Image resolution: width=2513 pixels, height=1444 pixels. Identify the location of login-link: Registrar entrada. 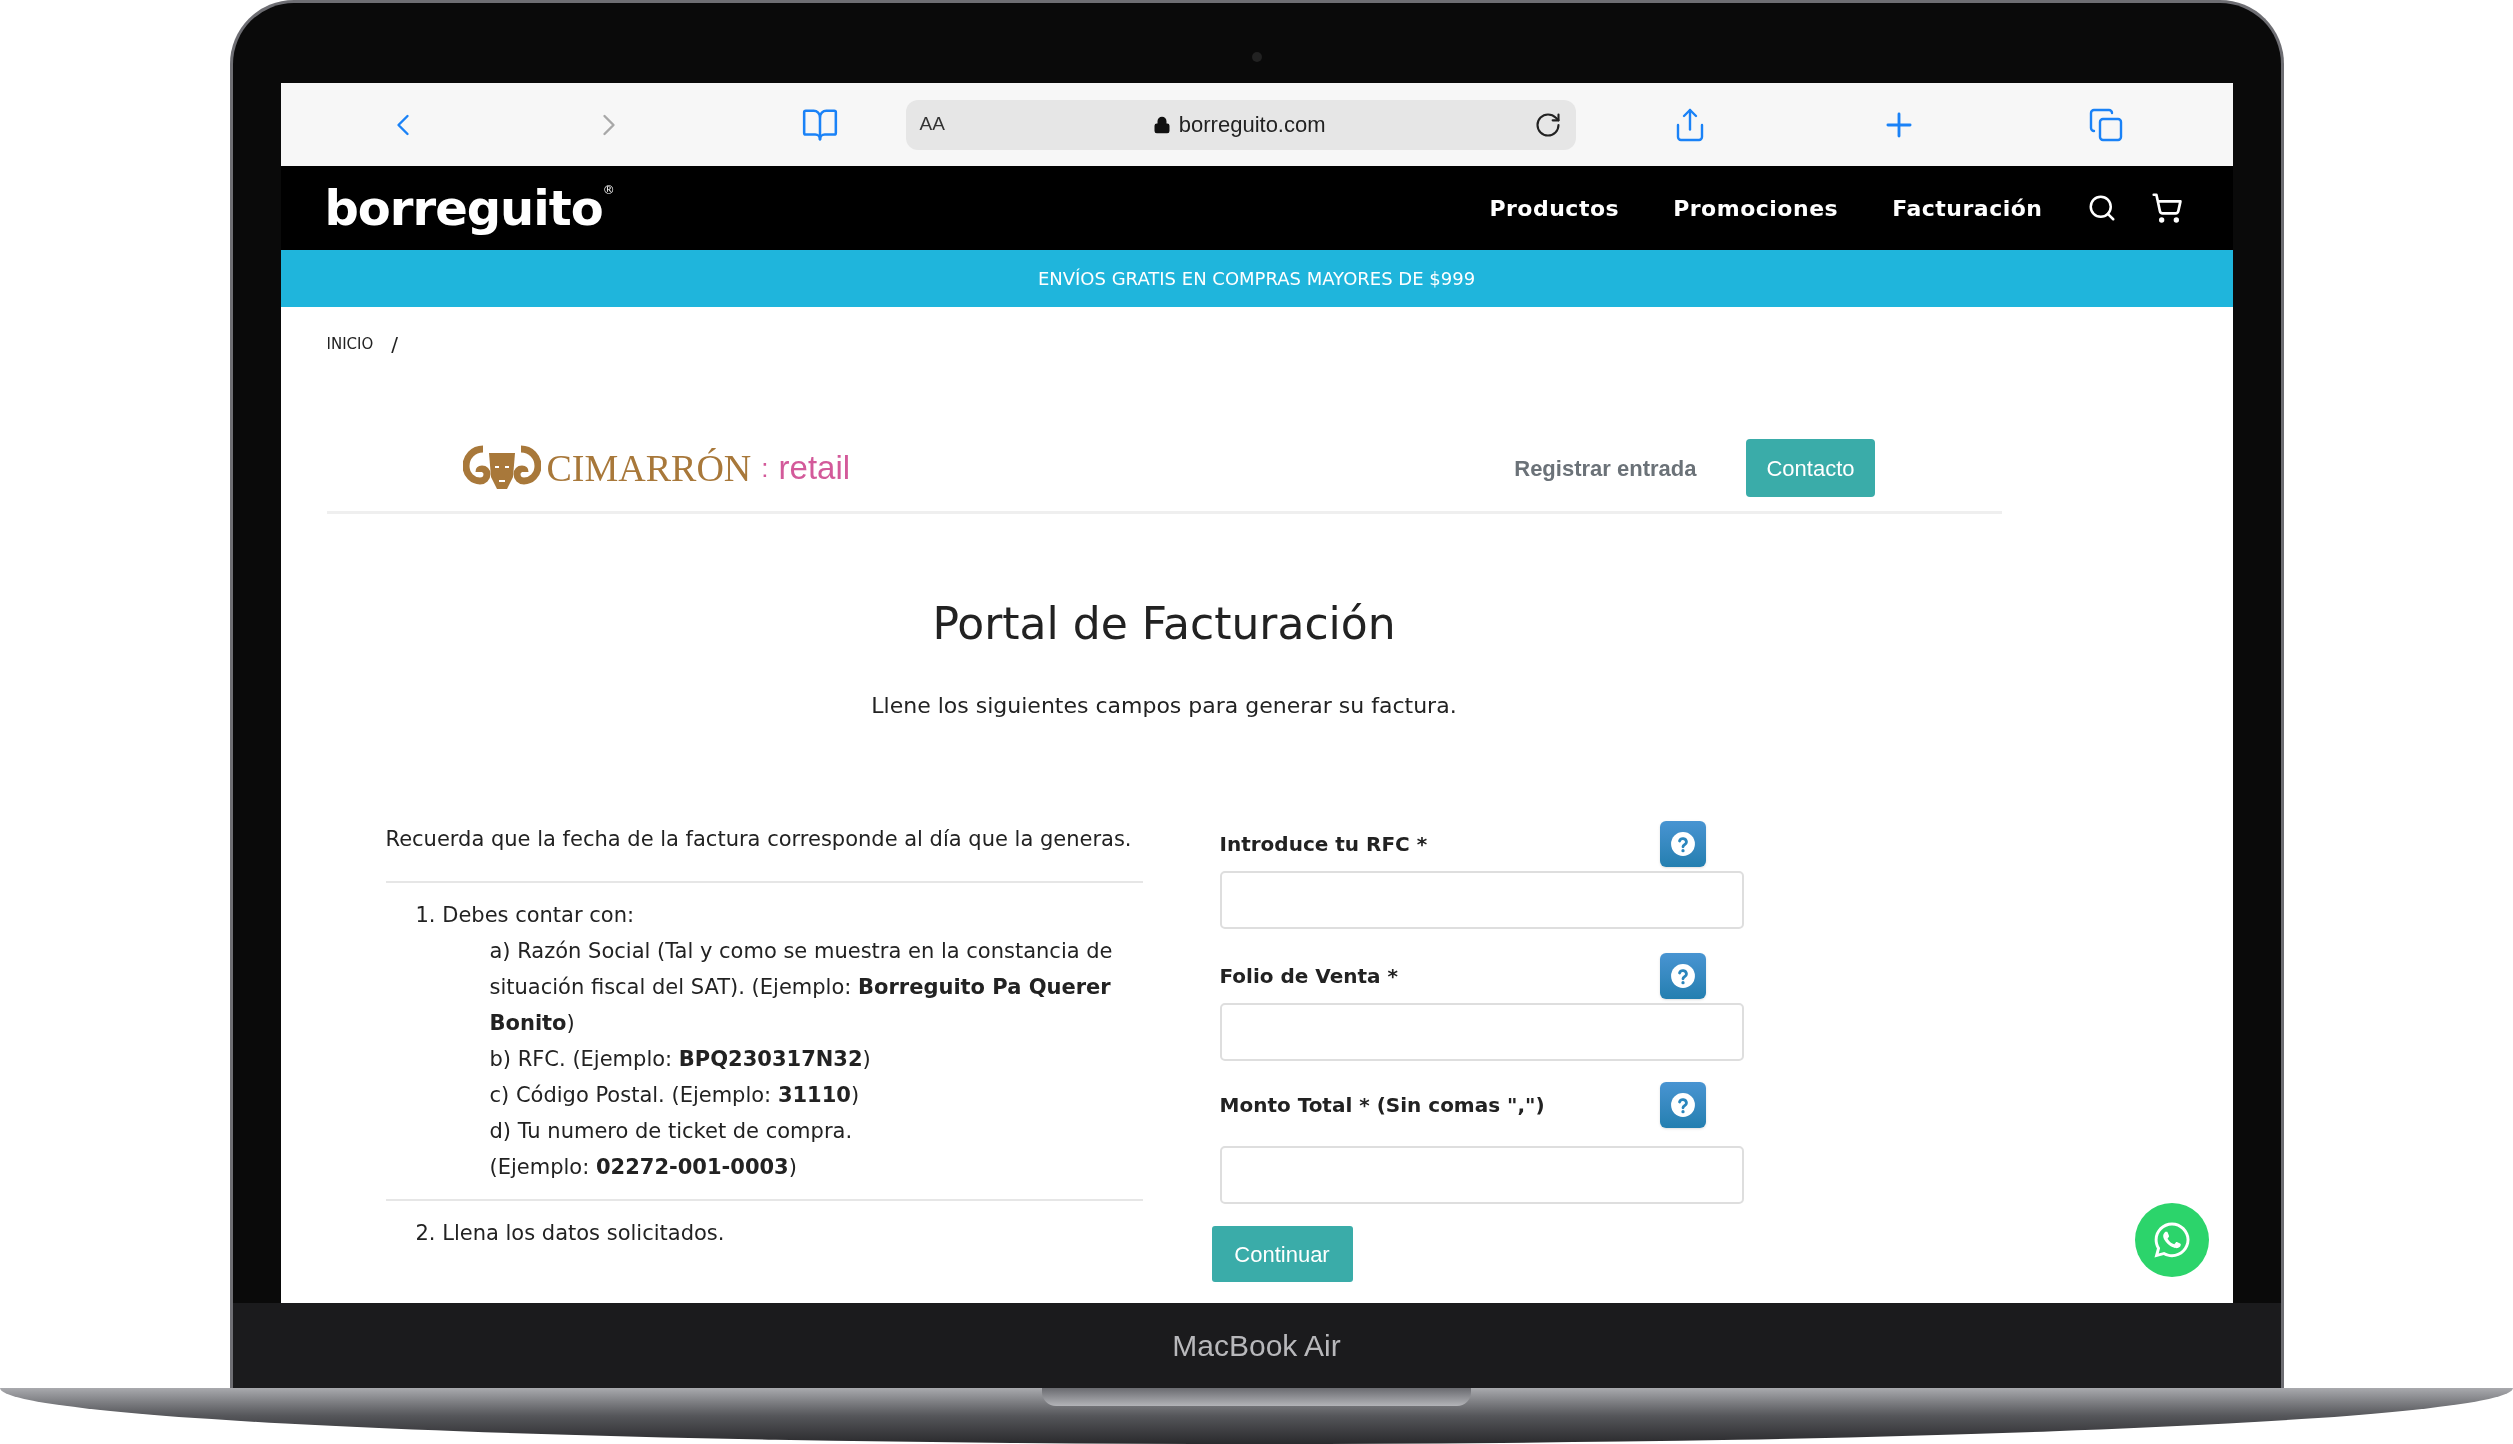
(1605, 468).